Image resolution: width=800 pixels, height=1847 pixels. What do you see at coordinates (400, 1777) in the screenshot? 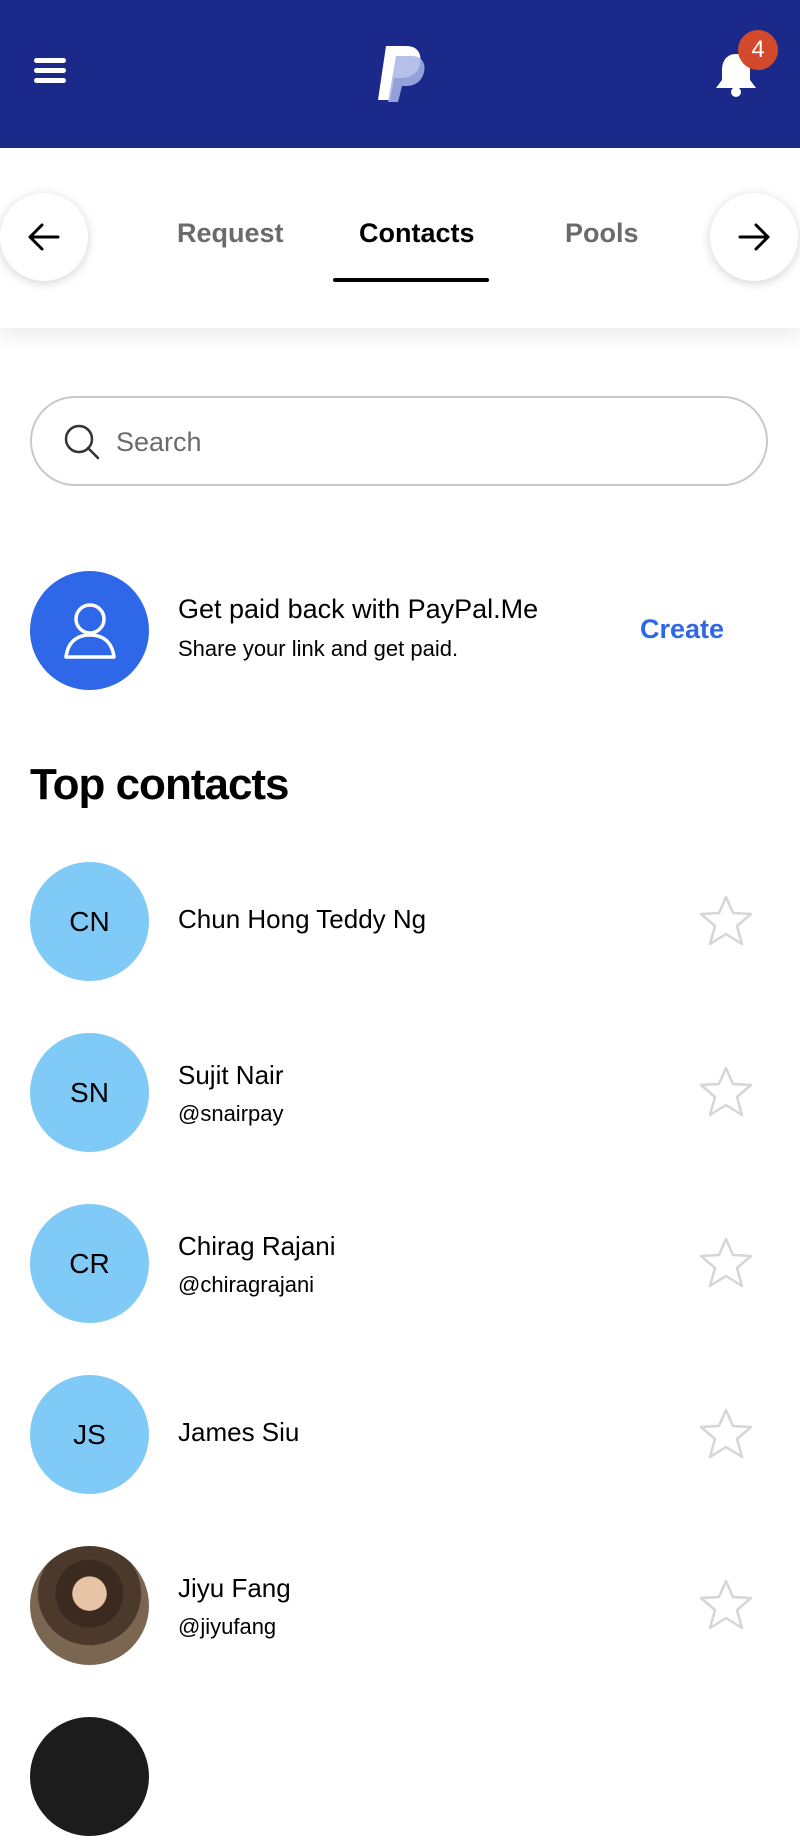
I see `contact-row` at bounding box center [400, 1777].